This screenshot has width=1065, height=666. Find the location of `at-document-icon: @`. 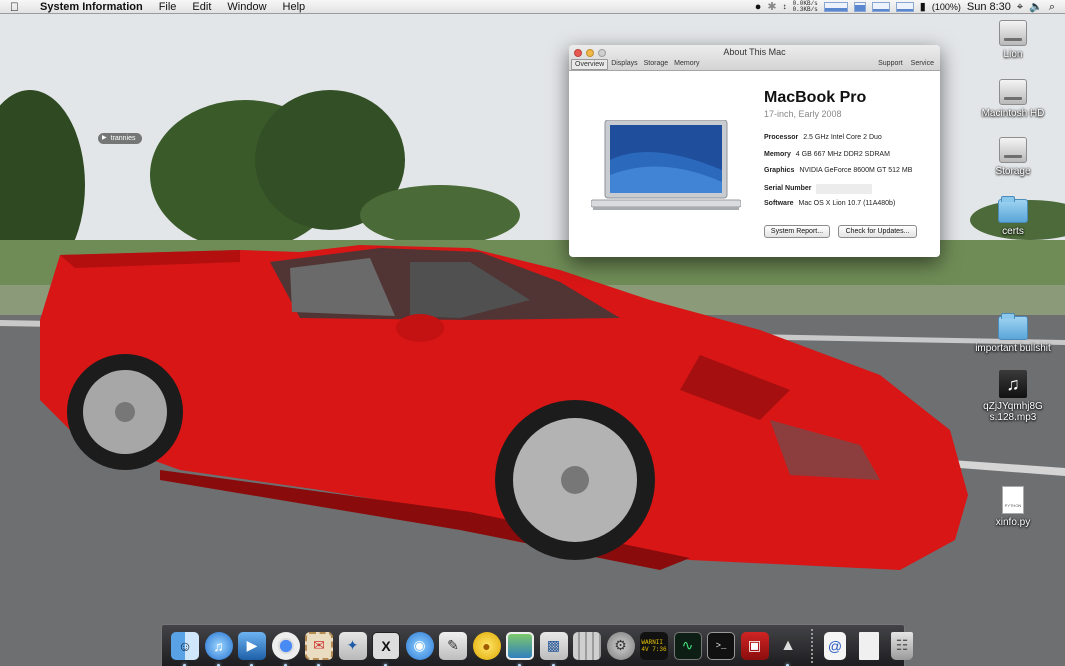

at-document-icon: @ is located at coordinates (835, 645).